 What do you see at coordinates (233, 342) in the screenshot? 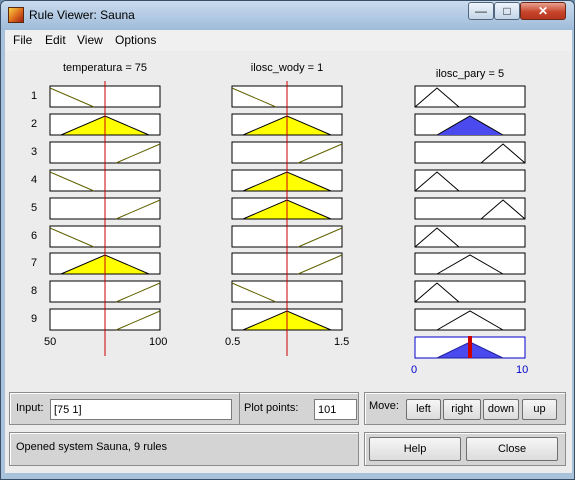
I see `input2-min-tick: 0.5` at bounding box center [233, 342].